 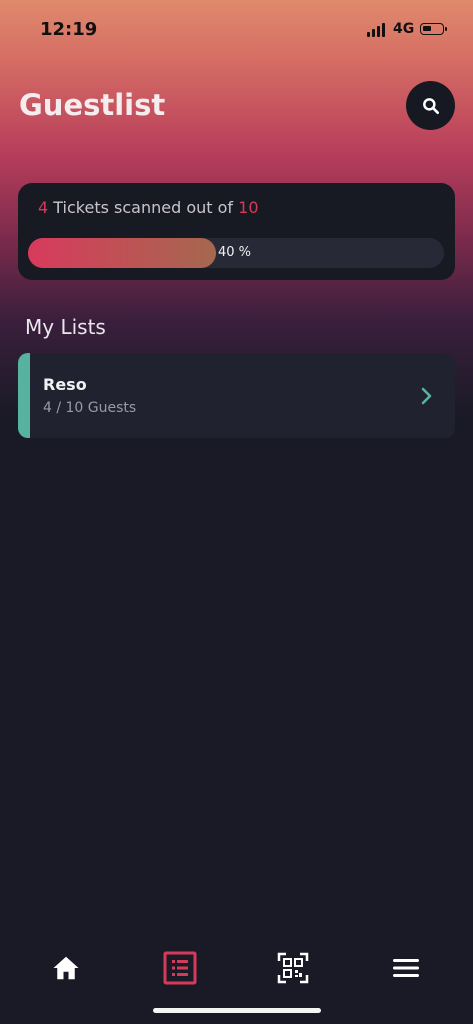 I want to click on search-button, so click(x=430, y=105).